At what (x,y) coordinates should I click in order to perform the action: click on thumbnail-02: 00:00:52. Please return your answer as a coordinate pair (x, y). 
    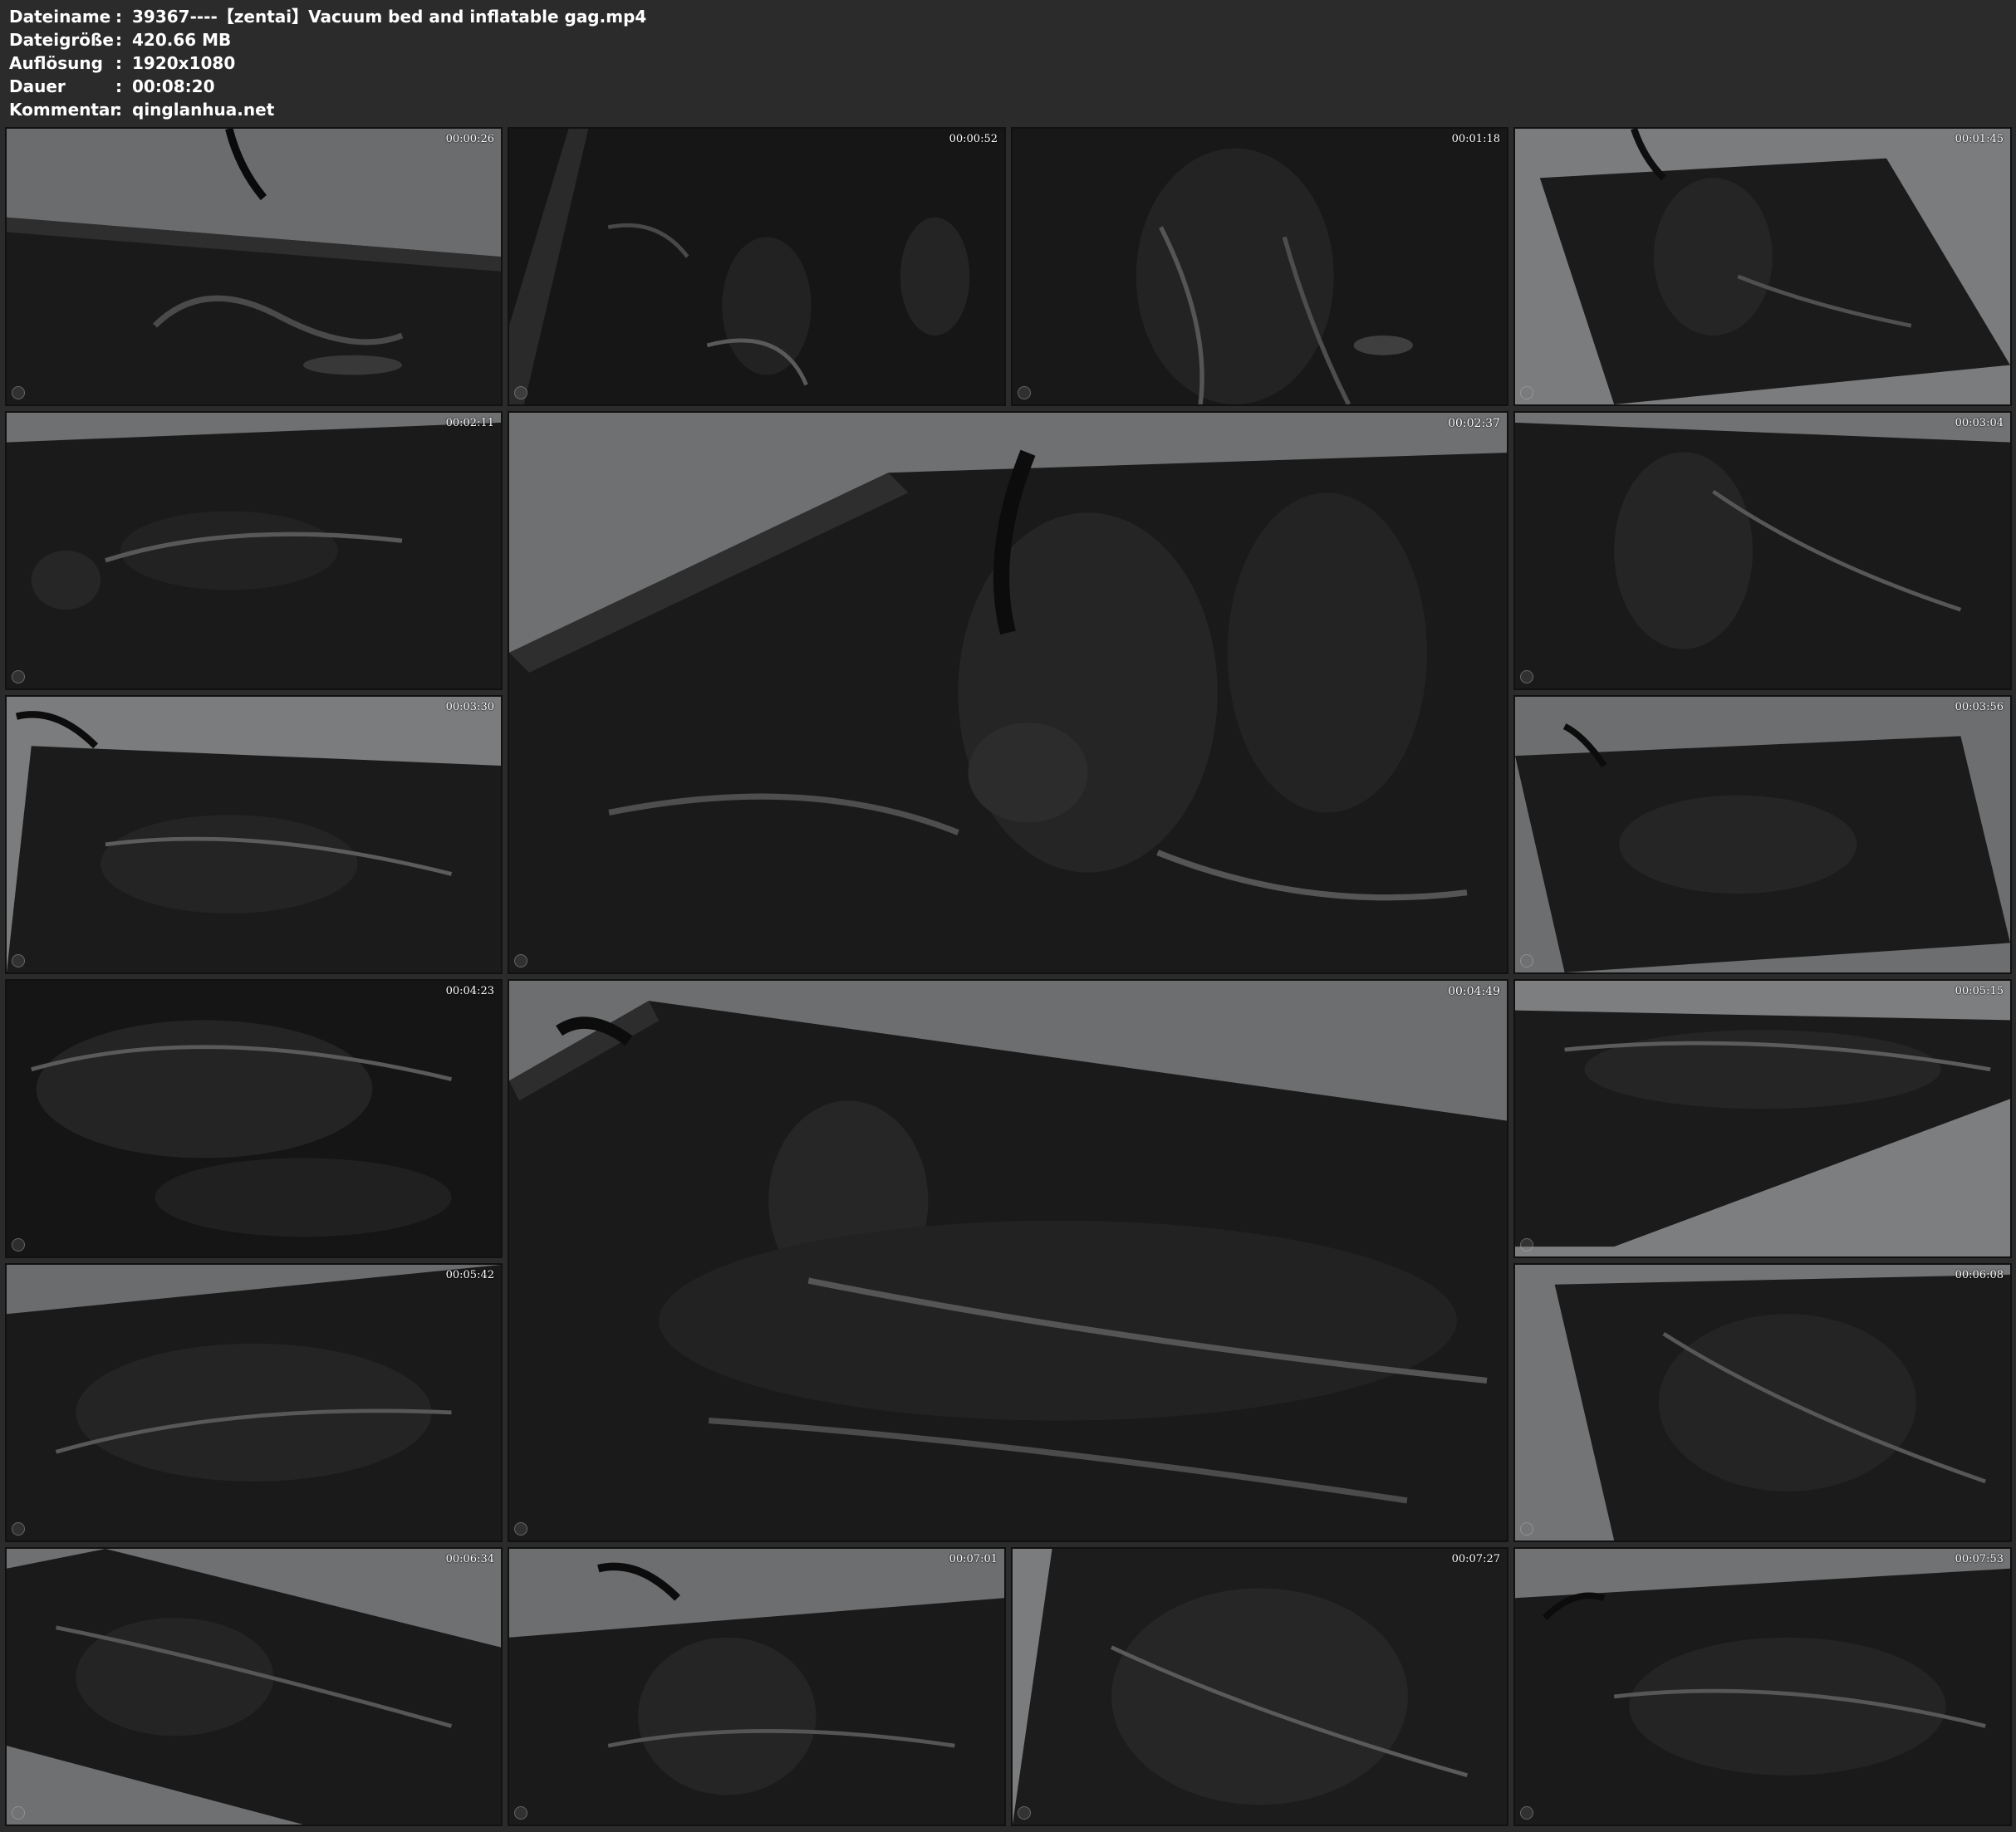
    Looking at the image, I should click on (757, 266).